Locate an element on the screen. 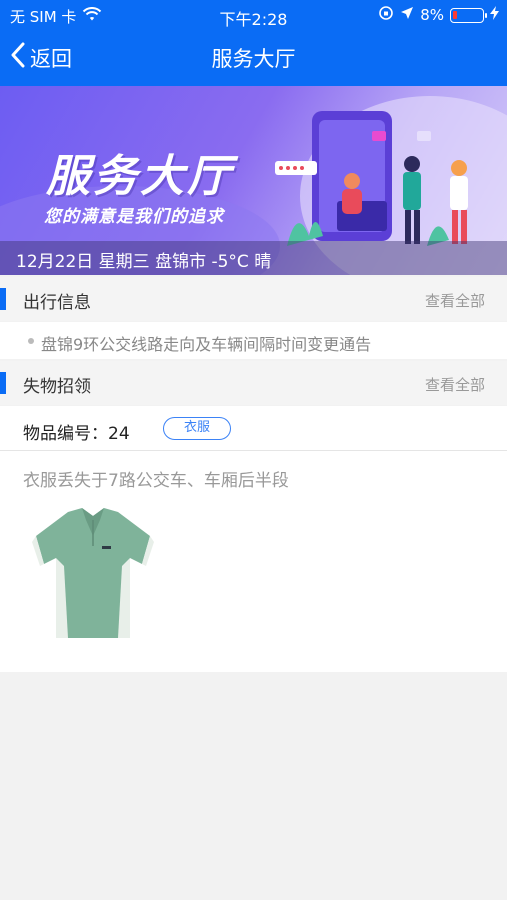 The height and width of the screenshot is (900, 507). status-bar: 无 SIM 卡 下午2:28 8% is located at coordinates (253, 15).